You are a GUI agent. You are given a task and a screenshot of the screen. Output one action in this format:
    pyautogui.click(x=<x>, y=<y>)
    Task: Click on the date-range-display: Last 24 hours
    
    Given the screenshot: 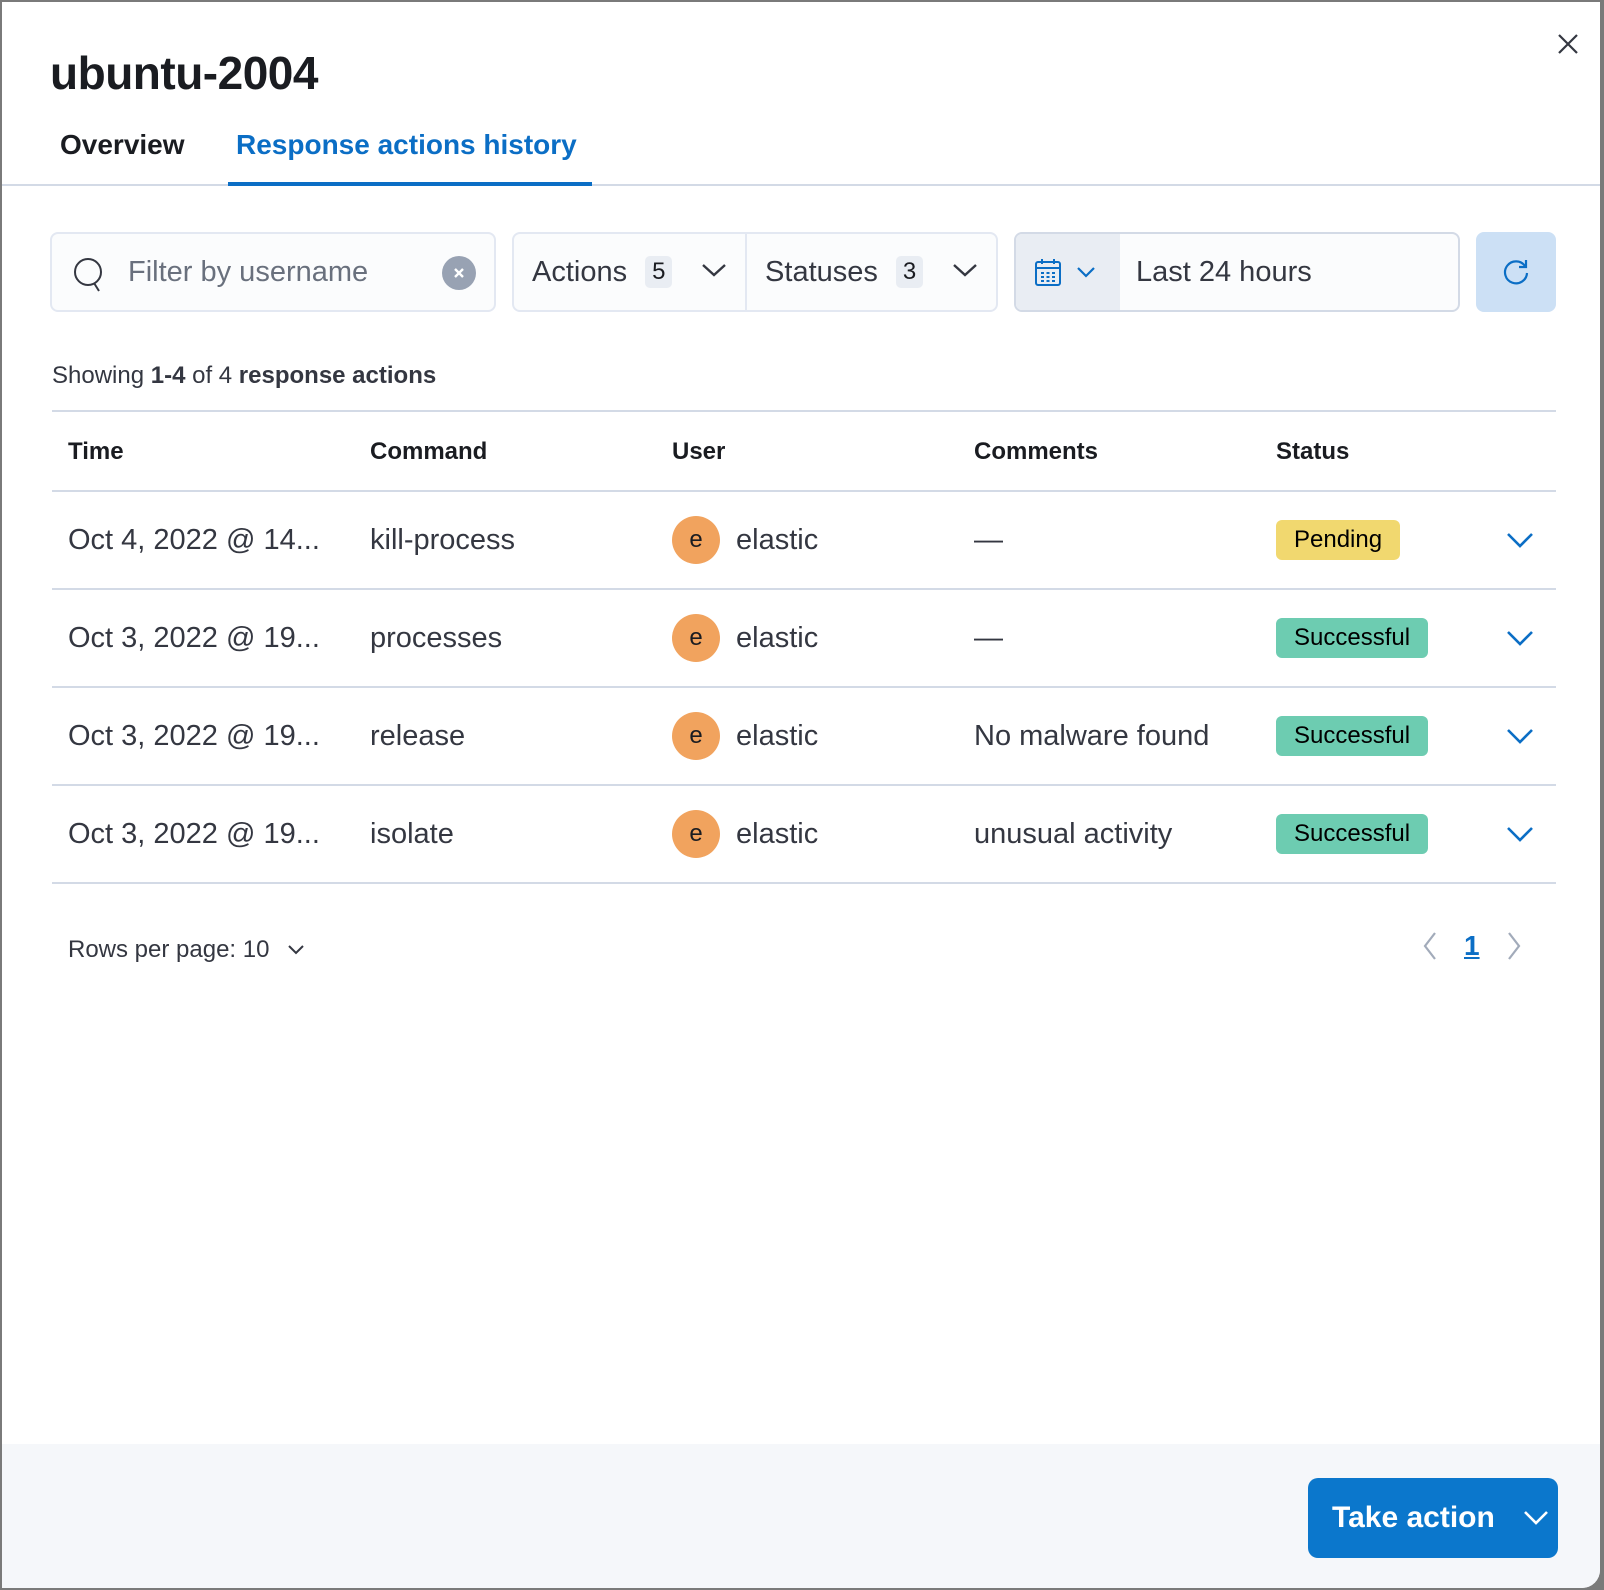 What is the action you would take?
    pyautogui.click(x=1289, y=272)
    